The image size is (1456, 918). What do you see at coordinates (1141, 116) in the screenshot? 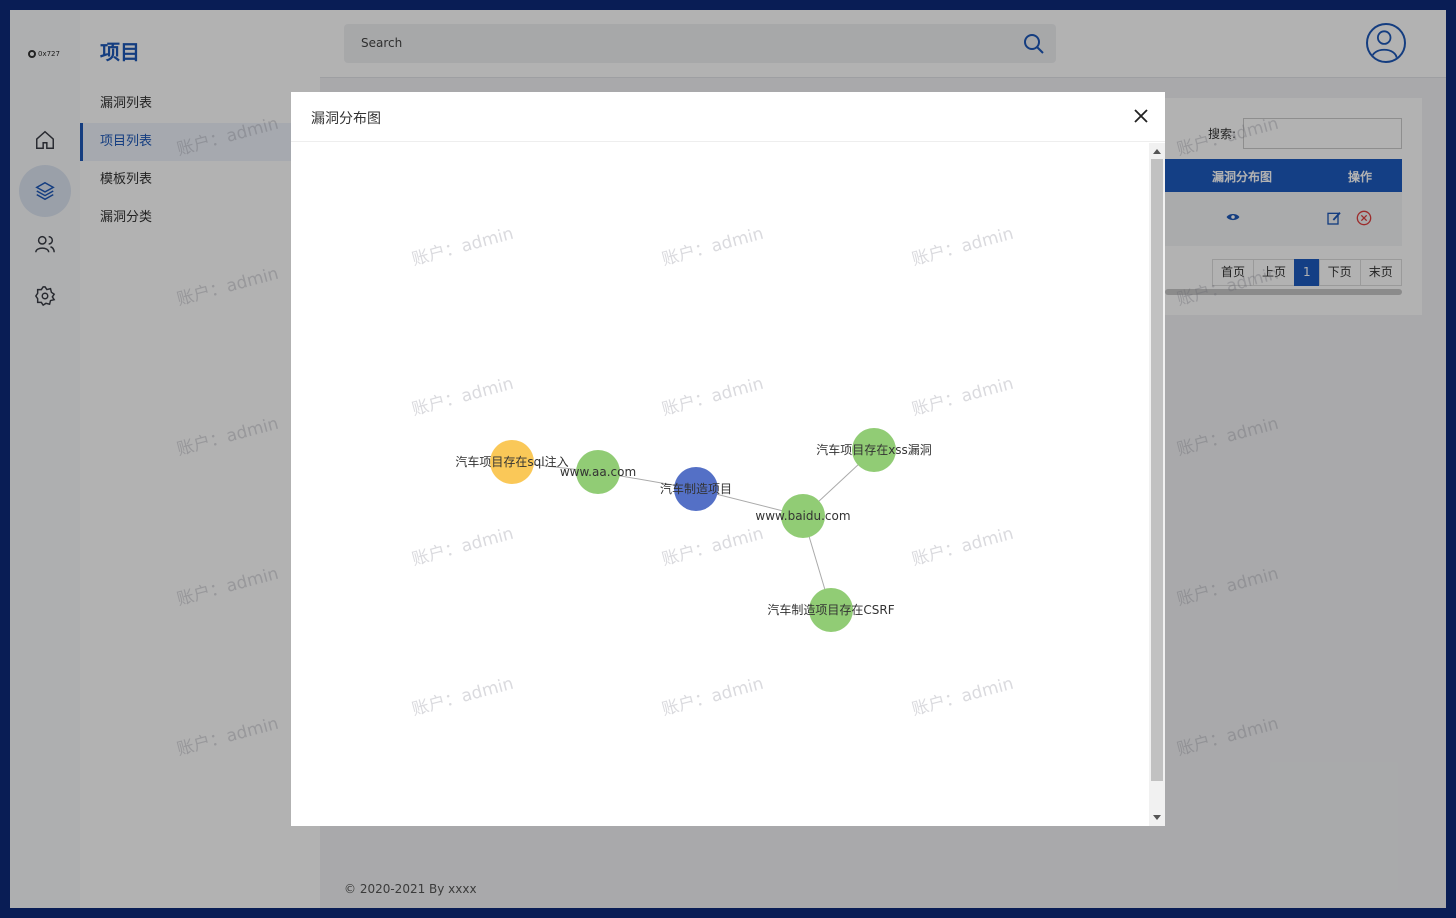
I see `close-icon` at bounding box center [1141, 116].